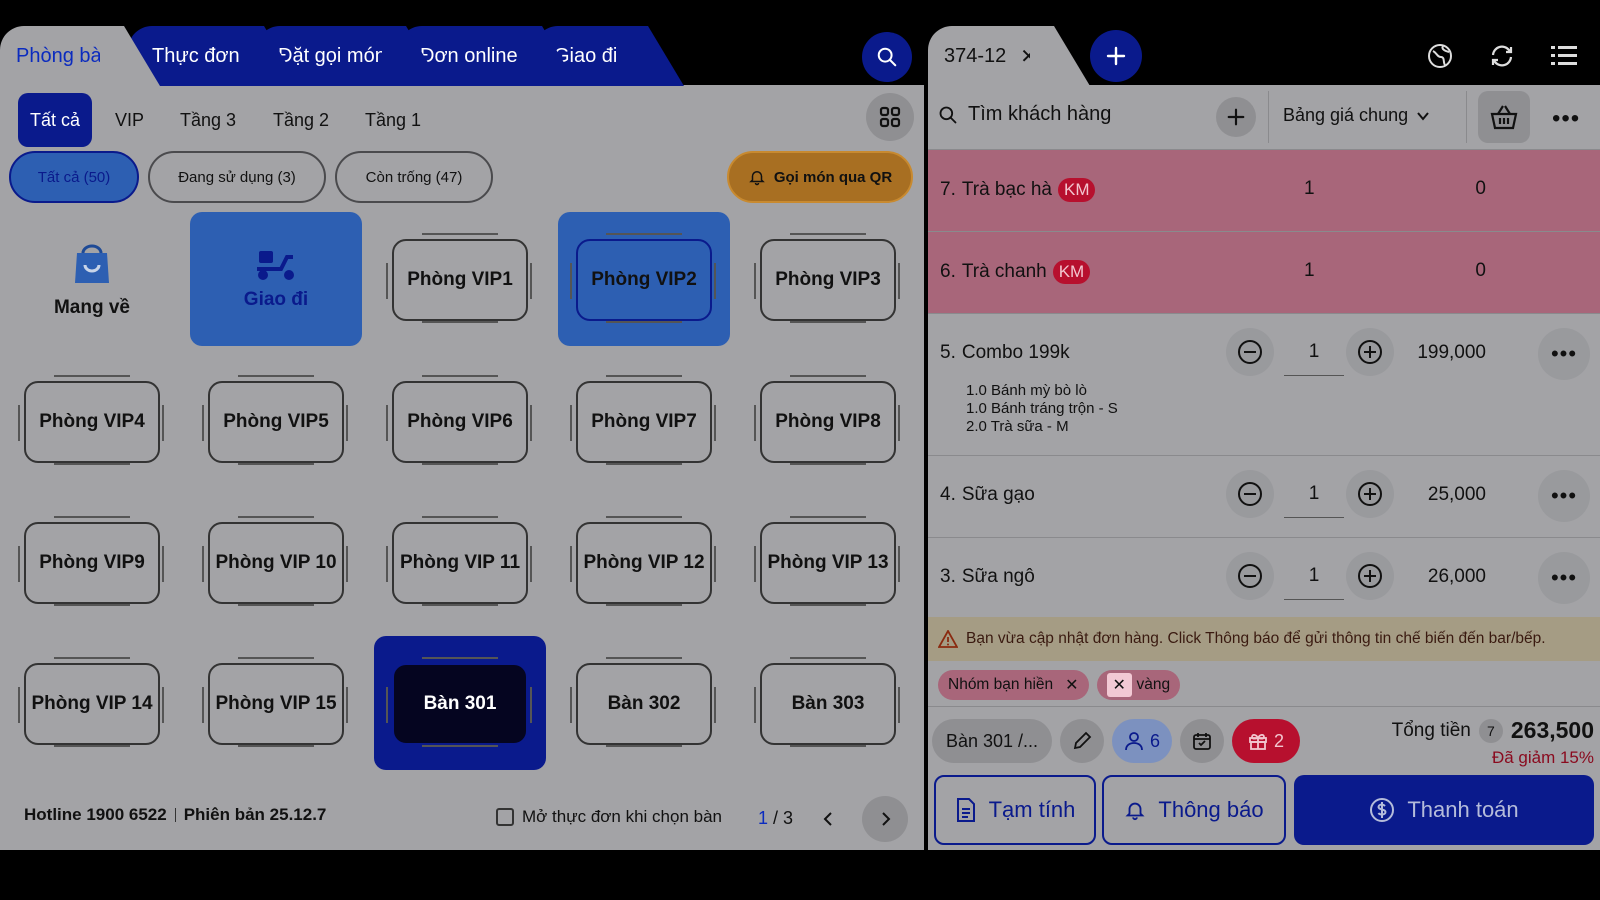 This screenshot has width=1600, height=900. I want to click on refresh-icon, so click(1502, 56).